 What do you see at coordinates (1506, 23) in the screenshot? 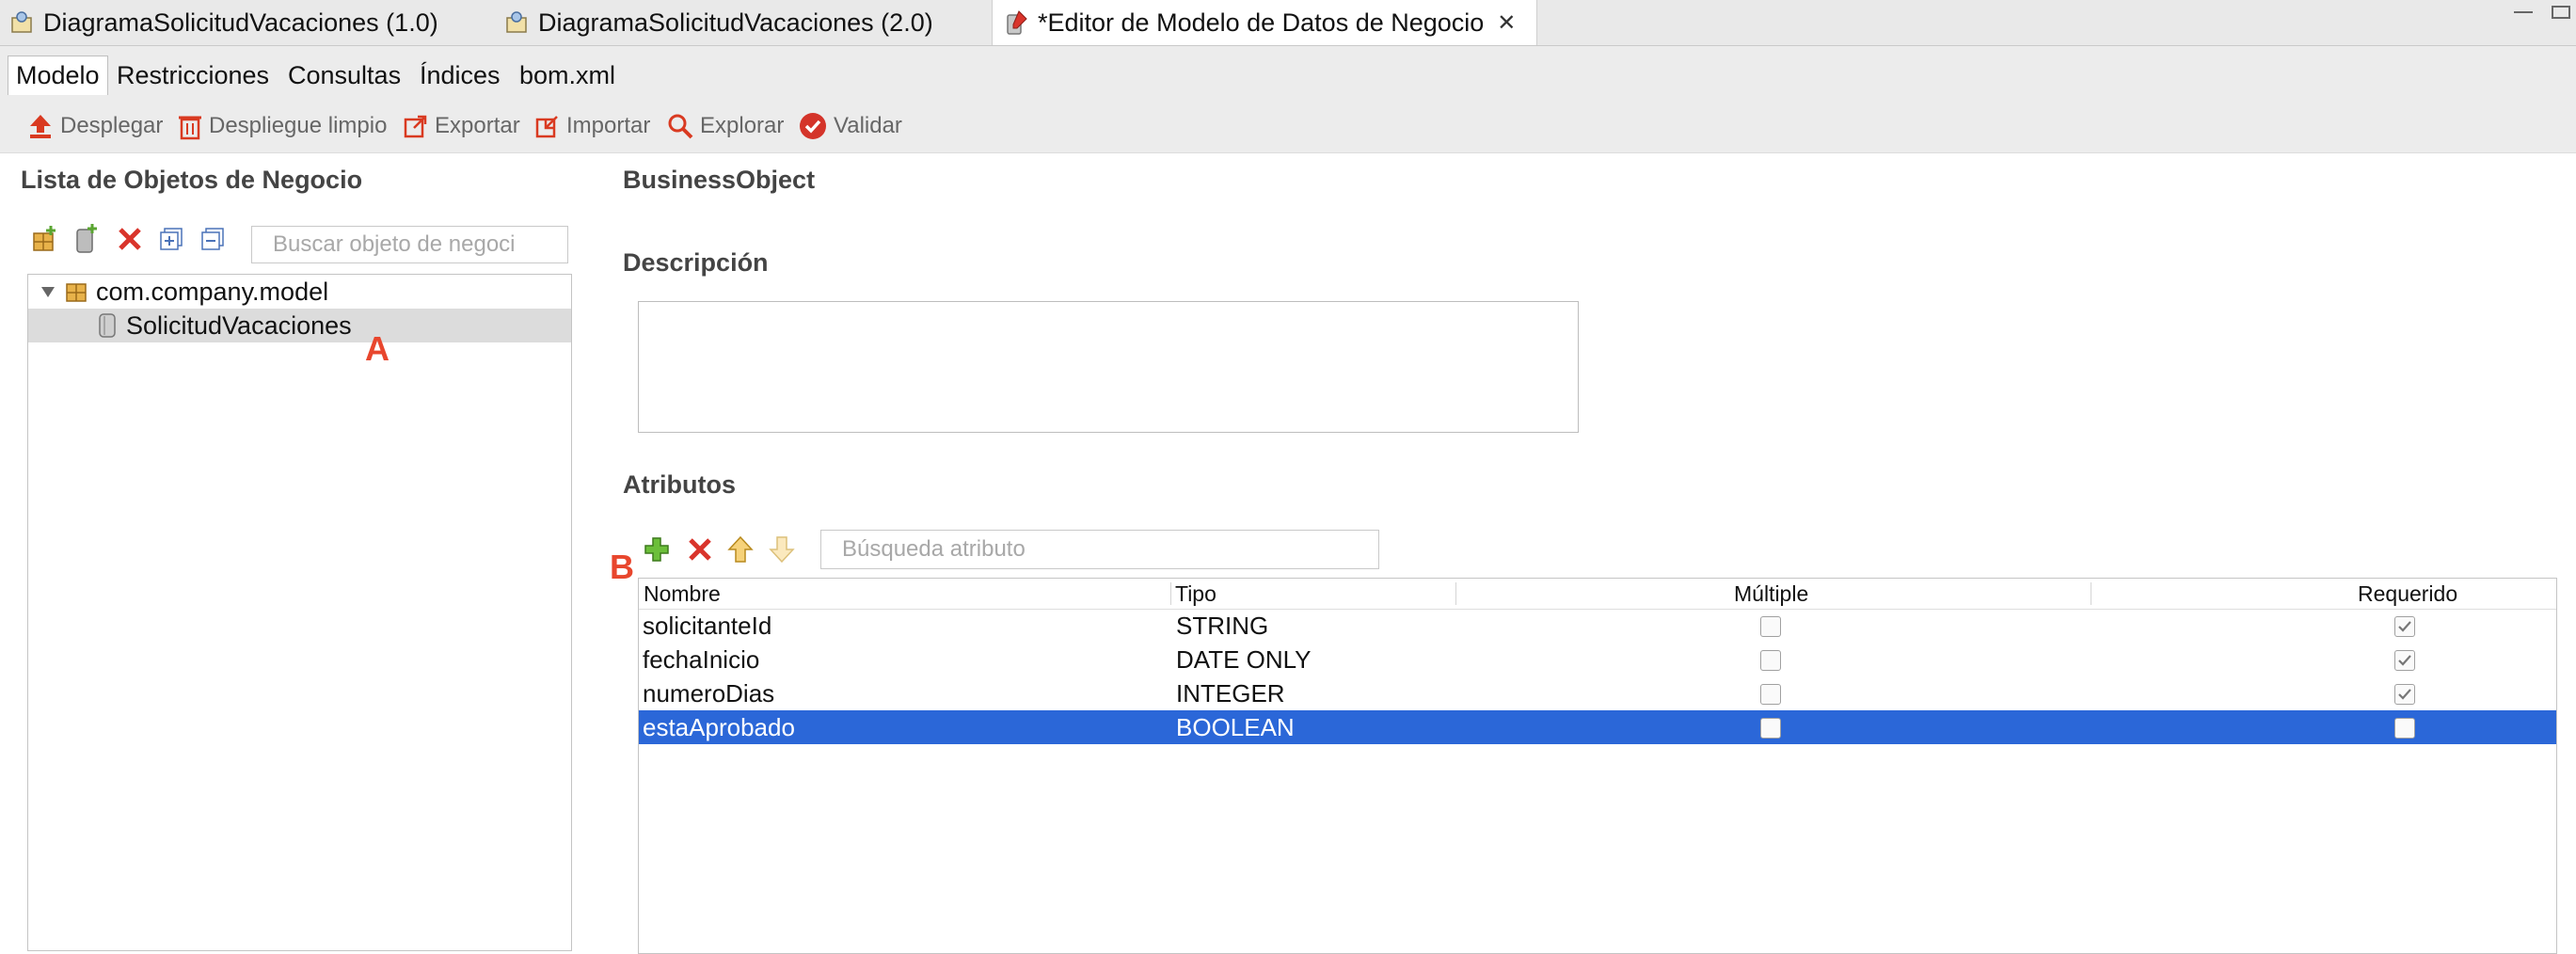
I see `close-tab-icon: ✕` at bounding box center [1506, 23].